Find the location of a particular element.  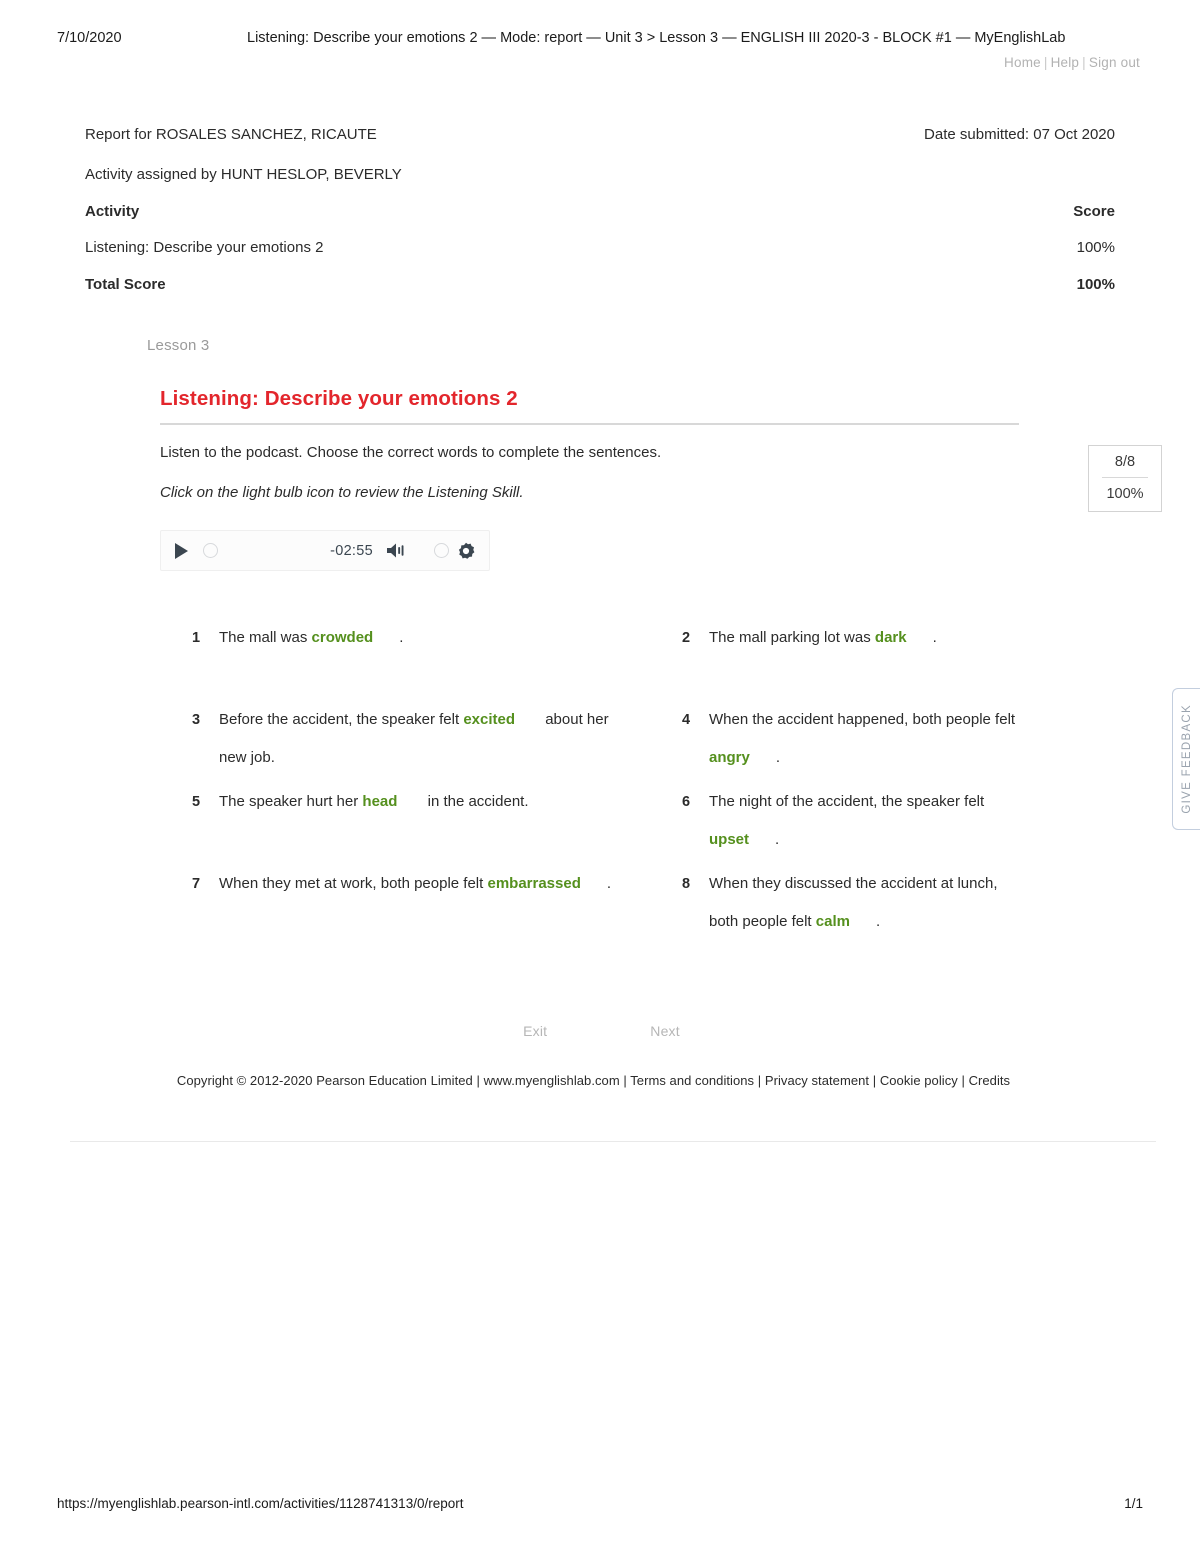

question-text: The mall was crowded. is located at coordinates (419, 638).